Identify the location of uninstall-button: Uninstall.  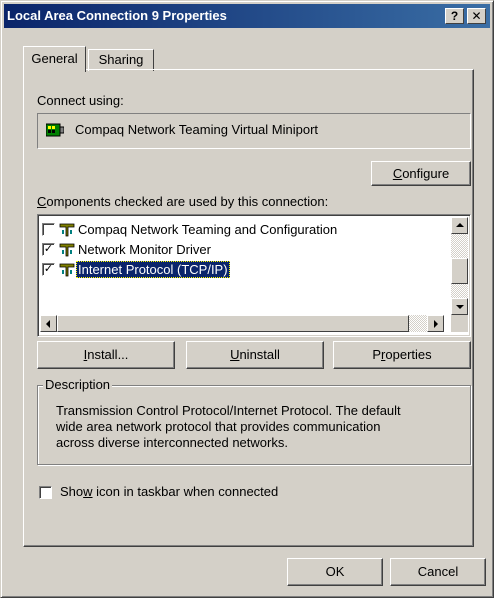
(255, 355).